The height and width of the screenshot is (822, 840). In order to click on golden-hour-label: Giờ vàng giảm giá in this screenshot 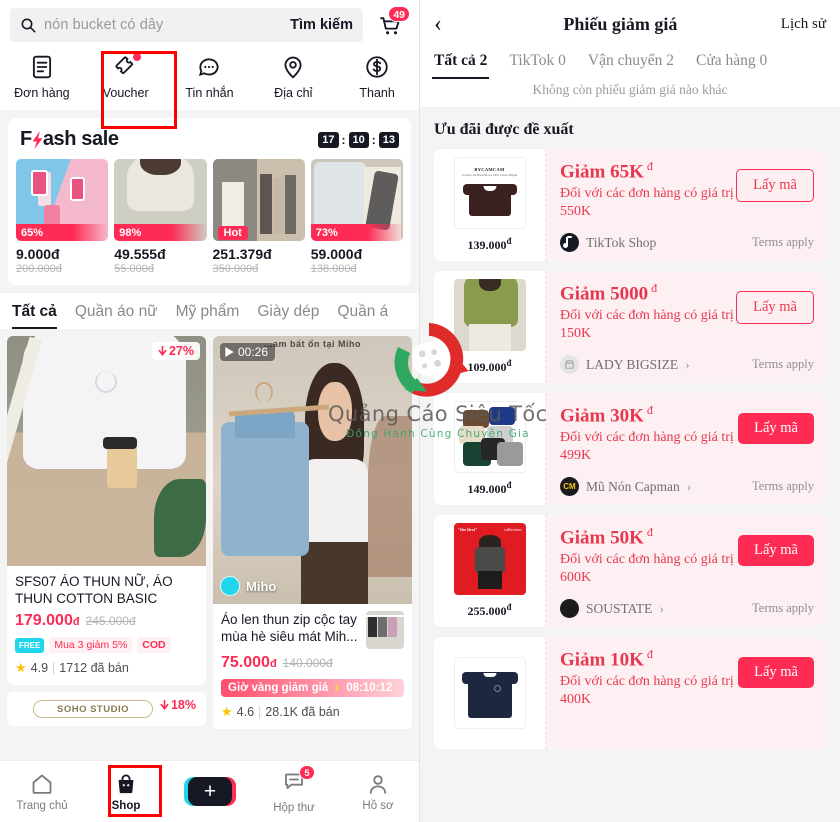, I will do `click(278, 688)`.